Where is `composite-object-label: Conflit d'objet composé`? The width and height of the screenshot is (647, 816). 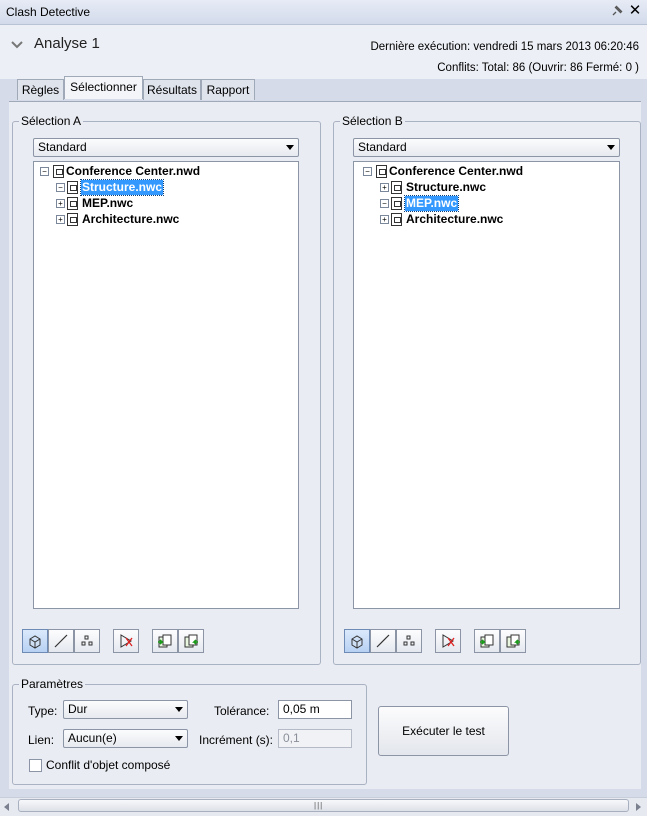 composite-object-label: Conflit d'objet composé is located at coordinates (108, 765).